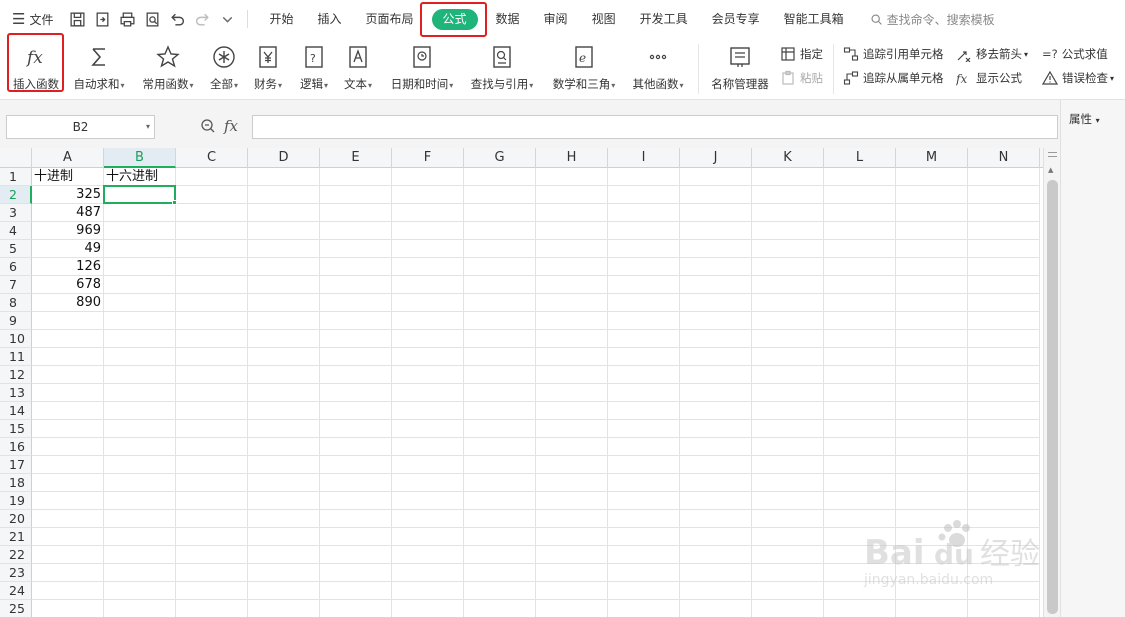 Image resolution: width=1125 pixels, height=617 pixels. I want to click on tab-page-layout: 页面布局, so click(390, 19).